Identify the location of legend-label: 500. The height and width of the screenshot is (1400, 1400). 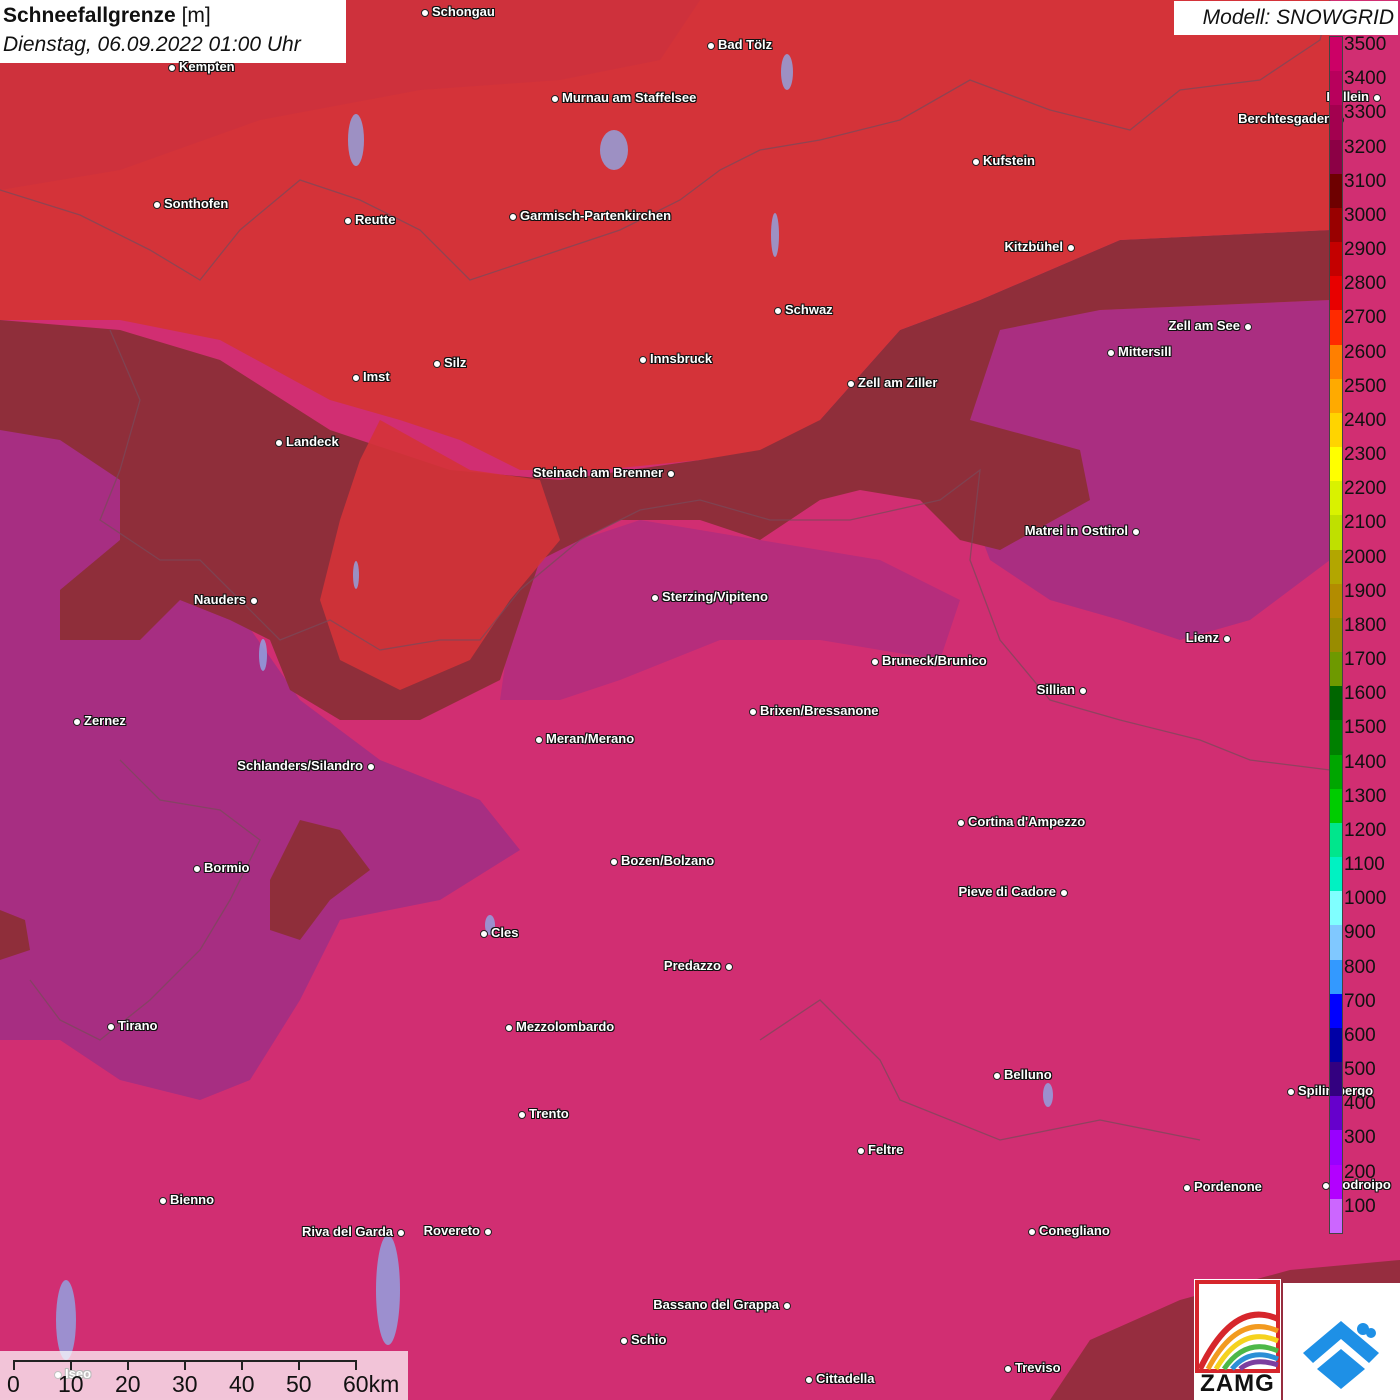
(1360, 1070).